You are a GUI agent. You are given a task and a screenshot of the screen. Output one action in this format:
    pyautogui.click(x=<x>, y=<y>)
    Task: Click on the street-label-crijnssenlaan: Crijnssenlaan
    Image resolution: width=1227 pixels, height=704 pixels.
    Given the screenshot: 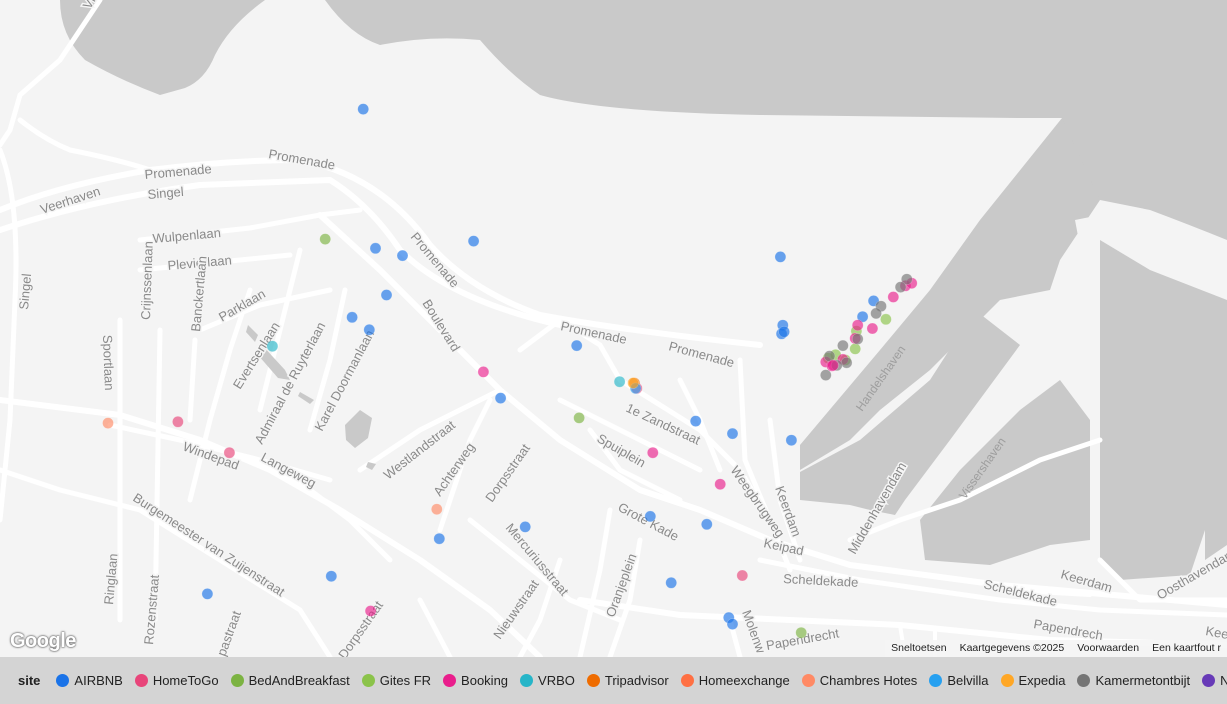 What is the action you would take?
    pyautogui.click(x=147, y=280)
    